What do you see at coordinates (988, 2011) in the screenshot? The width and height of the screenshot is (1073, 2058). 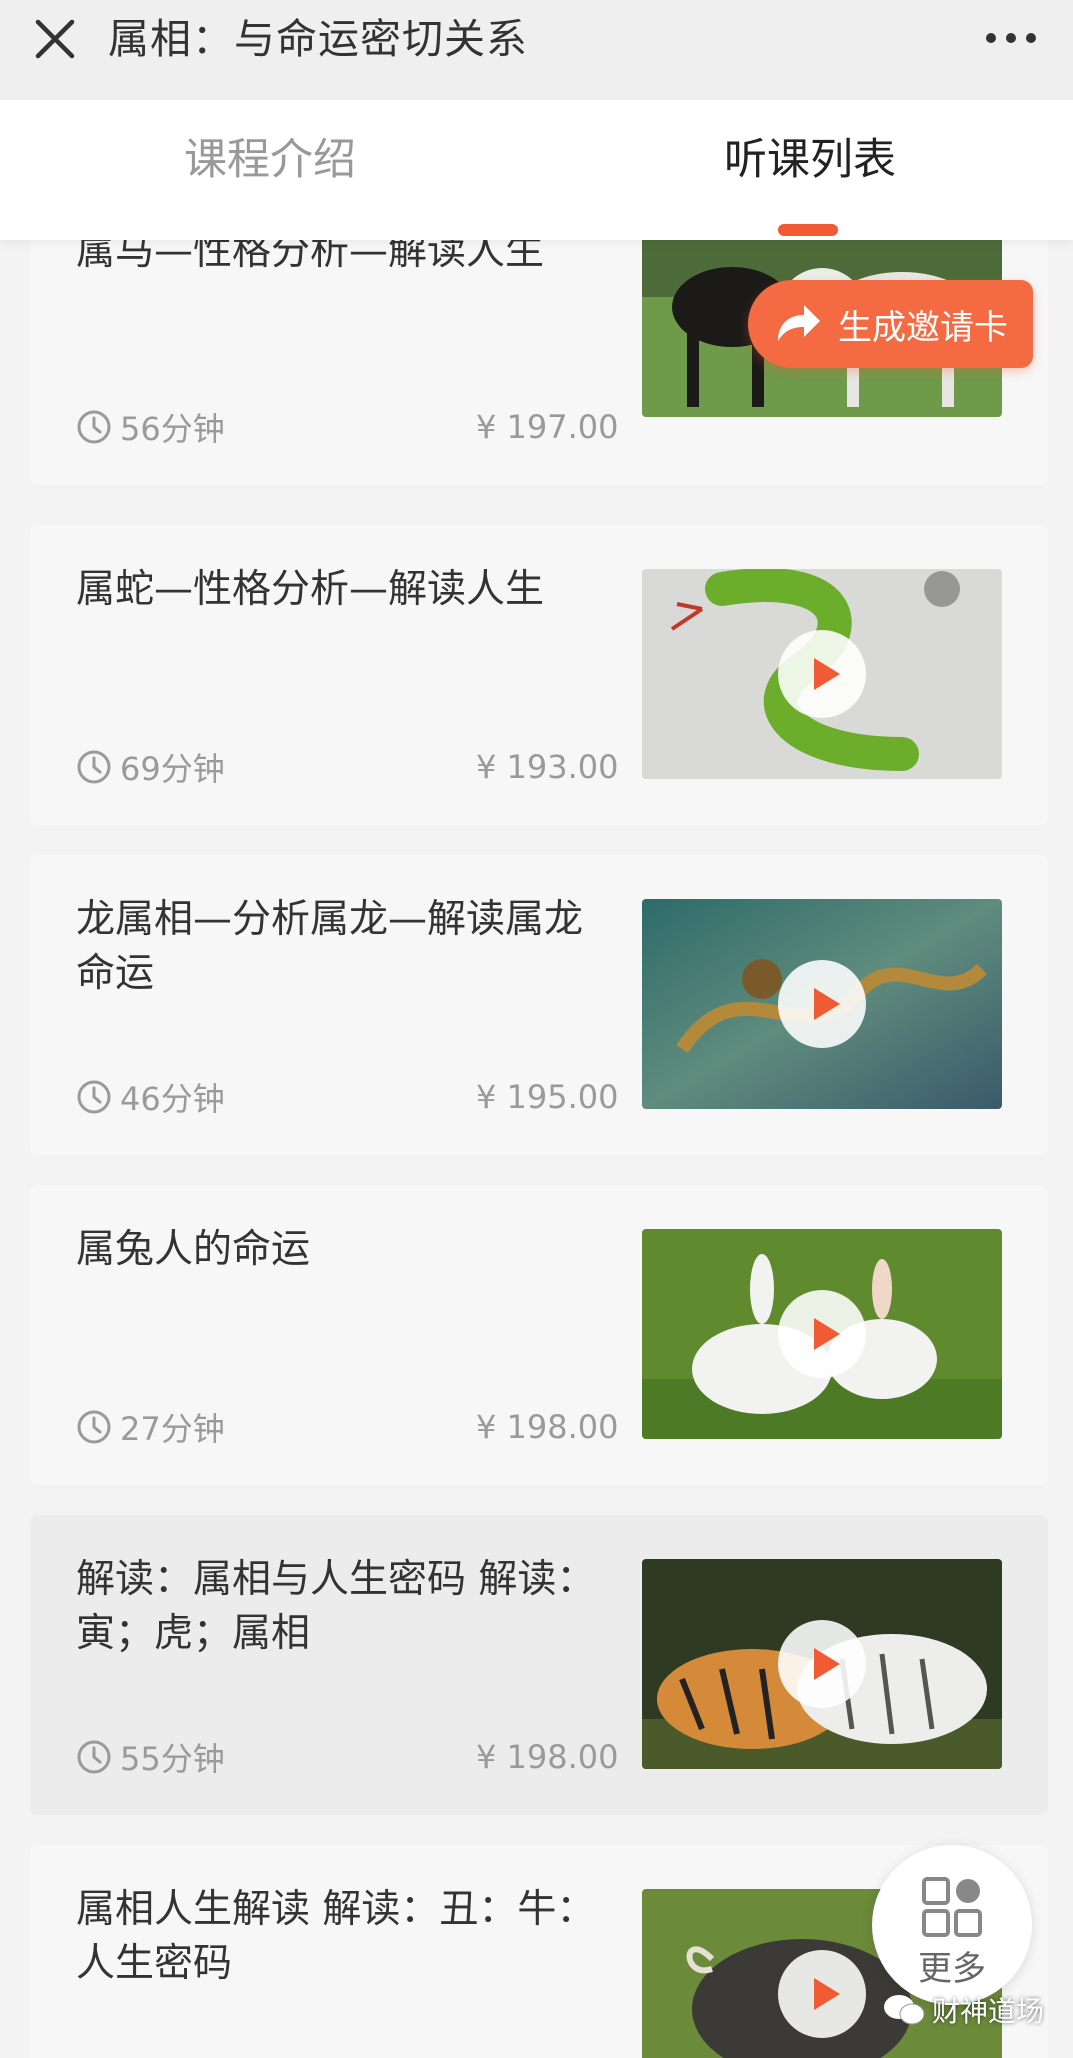 I see `watermark-label: 财神道场` at bounding box center [988, 2011].